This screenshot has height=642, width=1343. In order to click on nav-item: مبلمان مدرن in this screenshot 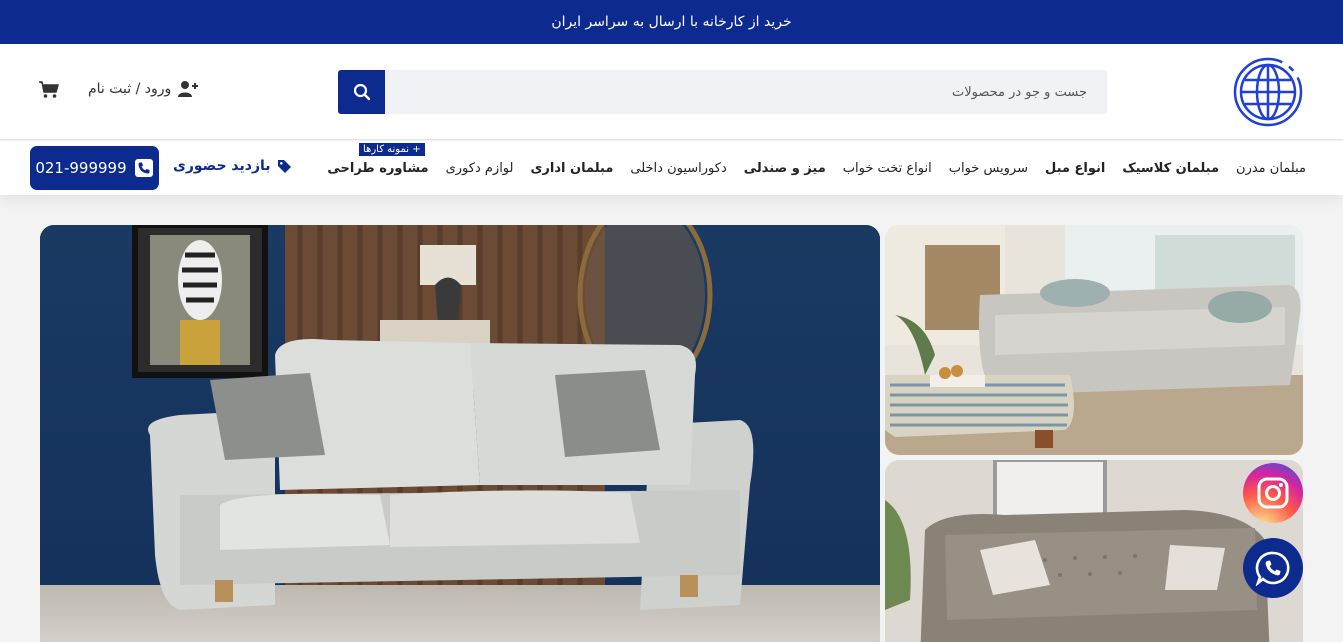, I will do `click(1271, 168)`.